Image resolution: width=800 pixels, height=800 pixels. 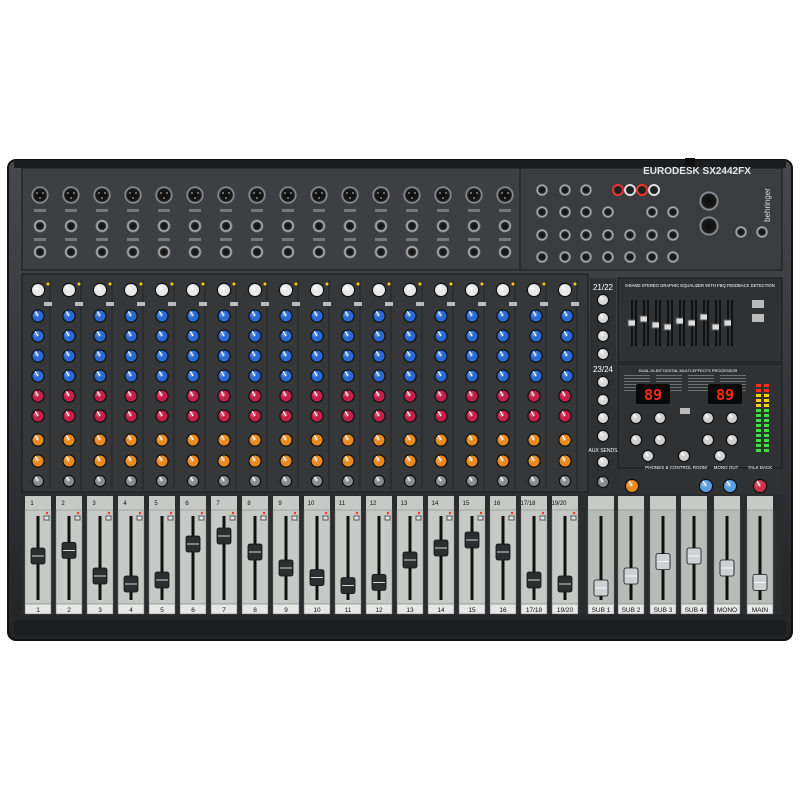 What do you see at coordinates (758, 304) in the screenshot?
I see `geq-switch` at bounding box center [758, 304].